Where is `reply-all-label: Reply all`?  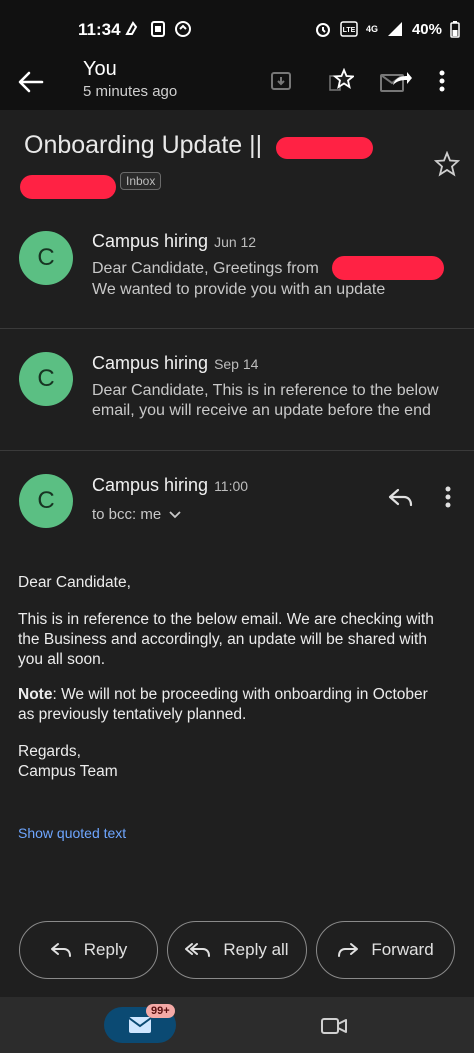 reply-all-label: Reply all is located at coordinates (256, 949).